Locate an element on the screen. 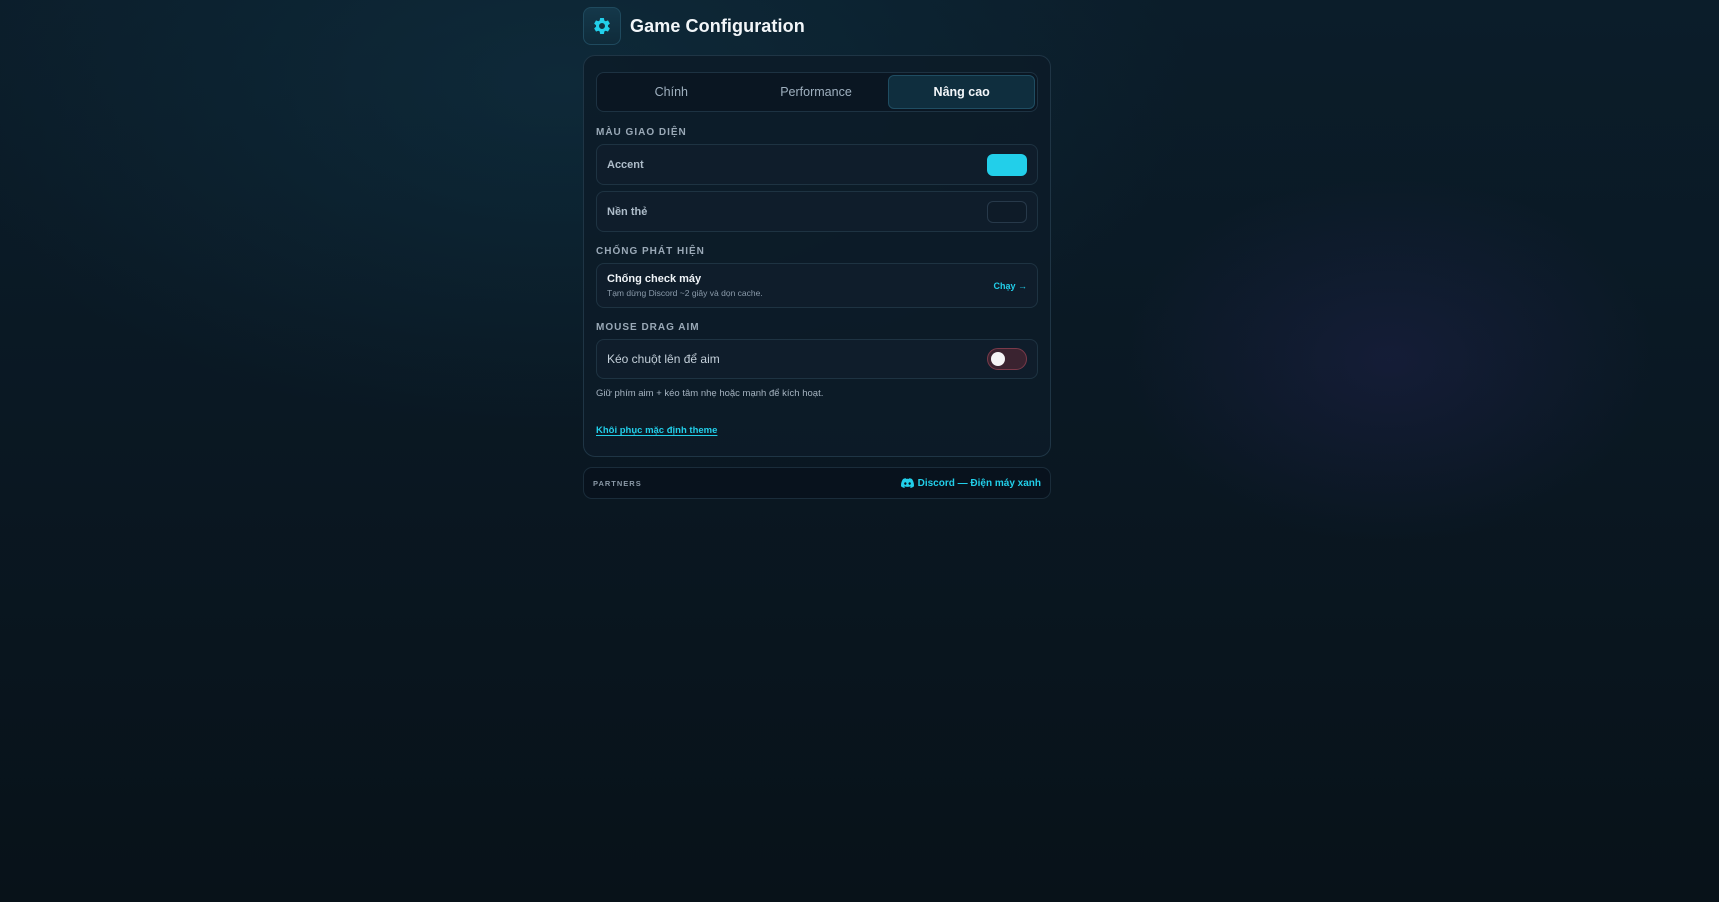  section-title-mouse-drag: Mouse drag aim is located at coordinates (648, 327).